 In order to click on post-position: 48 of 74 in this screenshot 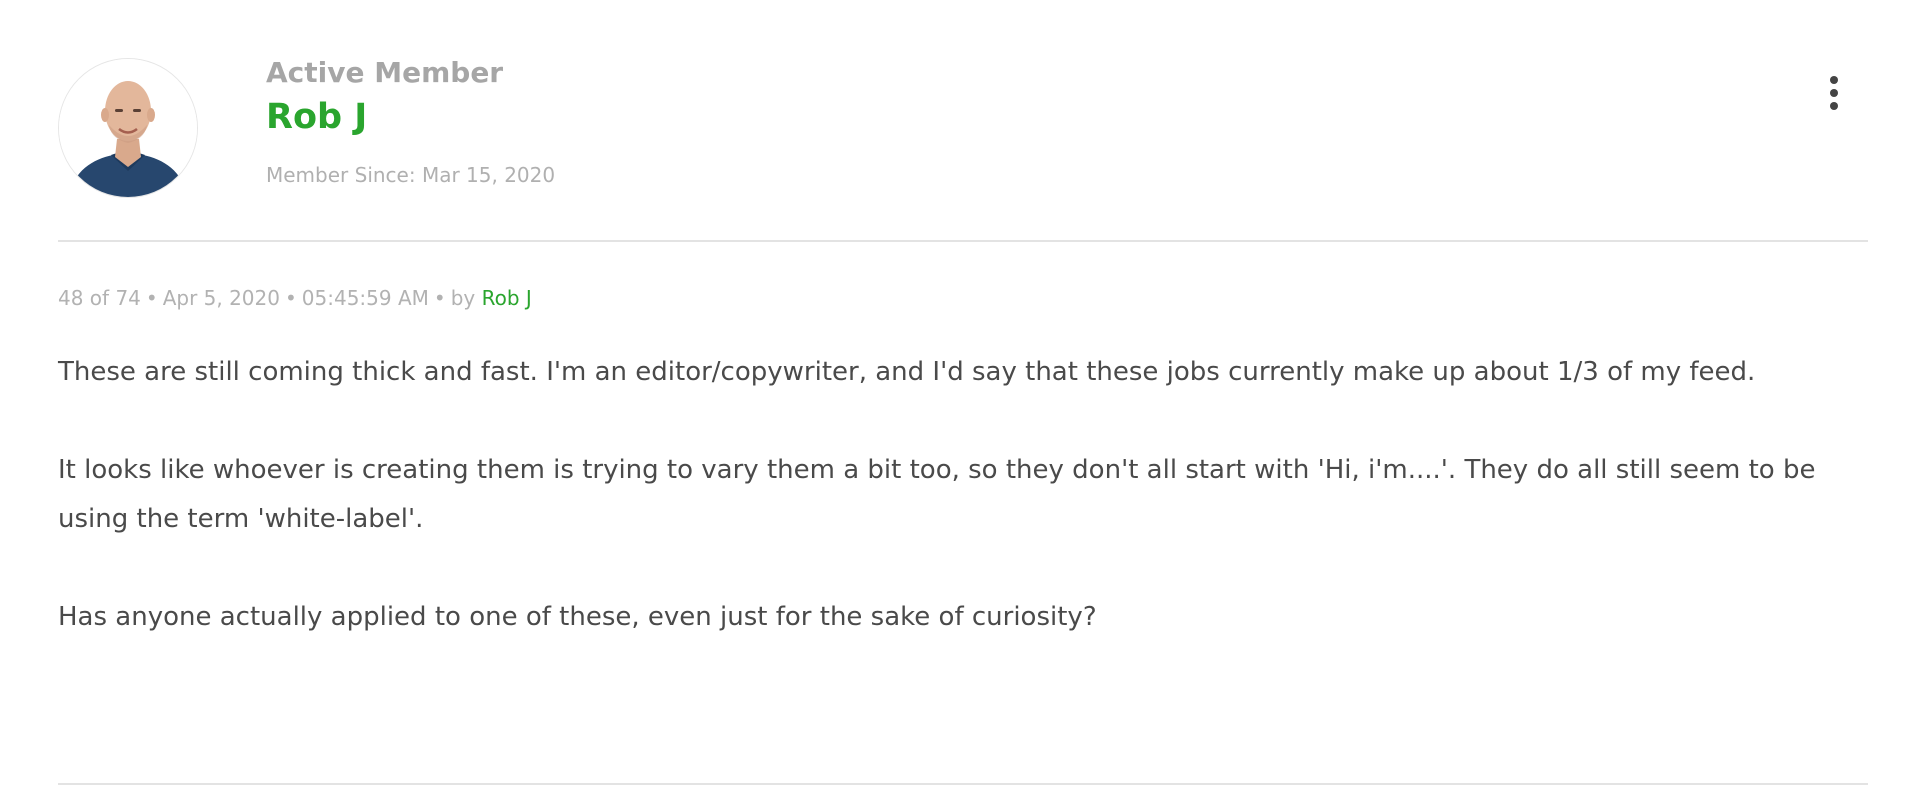, I will do `click(99, 298)`.